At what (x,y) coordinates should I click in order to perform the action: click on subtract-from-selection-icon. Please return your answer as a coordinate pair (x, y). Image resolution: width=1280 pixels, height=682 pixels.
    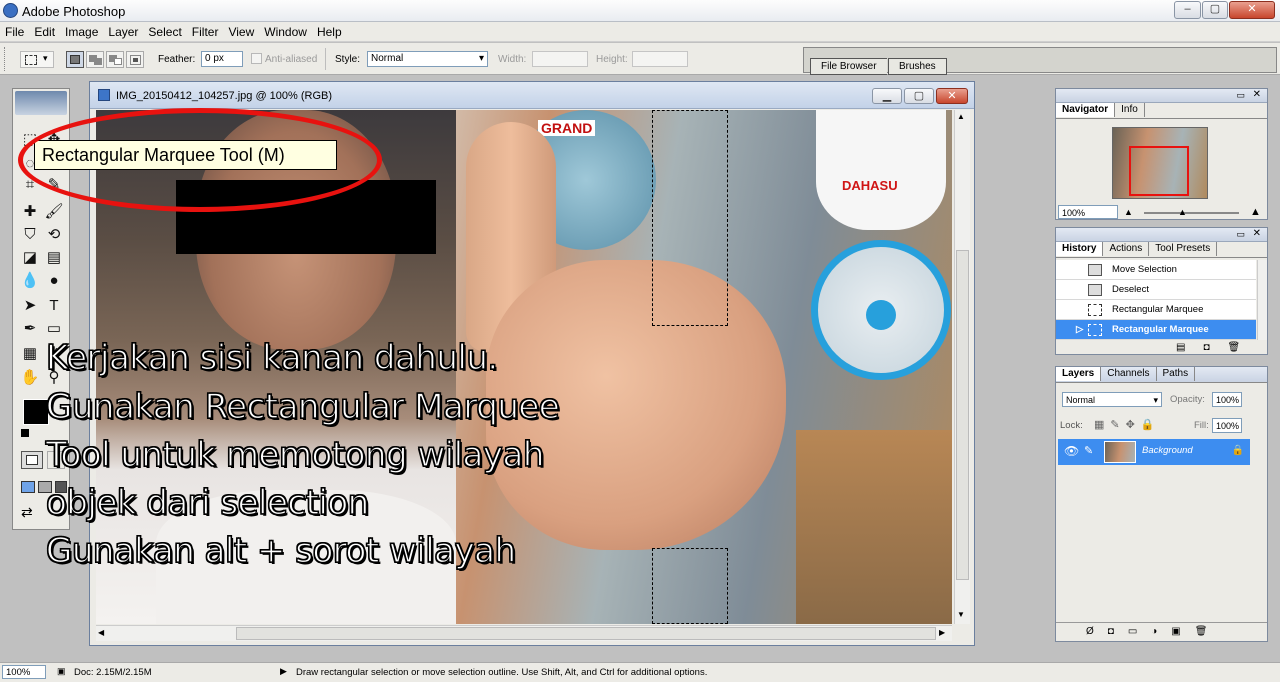
    Looking at the image, I should click on (115, 59).